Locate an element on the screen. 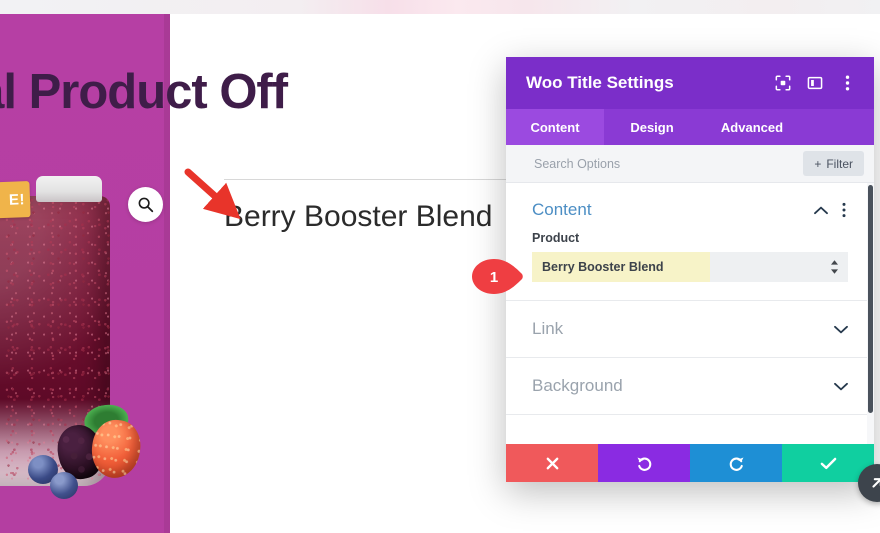  step-callout-1: 1 is located at coordinates (501, 277).